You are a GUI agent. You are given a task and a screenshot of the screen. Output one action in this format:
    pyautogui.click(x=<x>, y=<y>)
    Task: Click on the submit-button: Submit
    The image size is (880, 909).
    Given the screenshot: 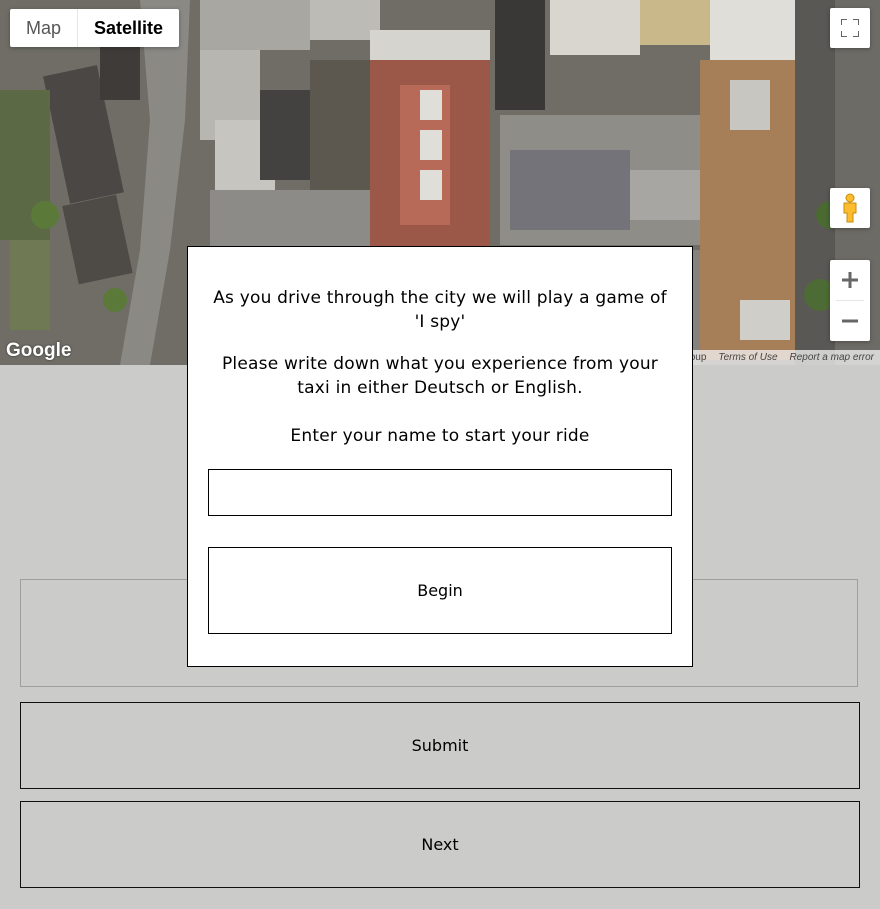 What is the action you would take?
    pyautogui.click(x=440, y=745)
    